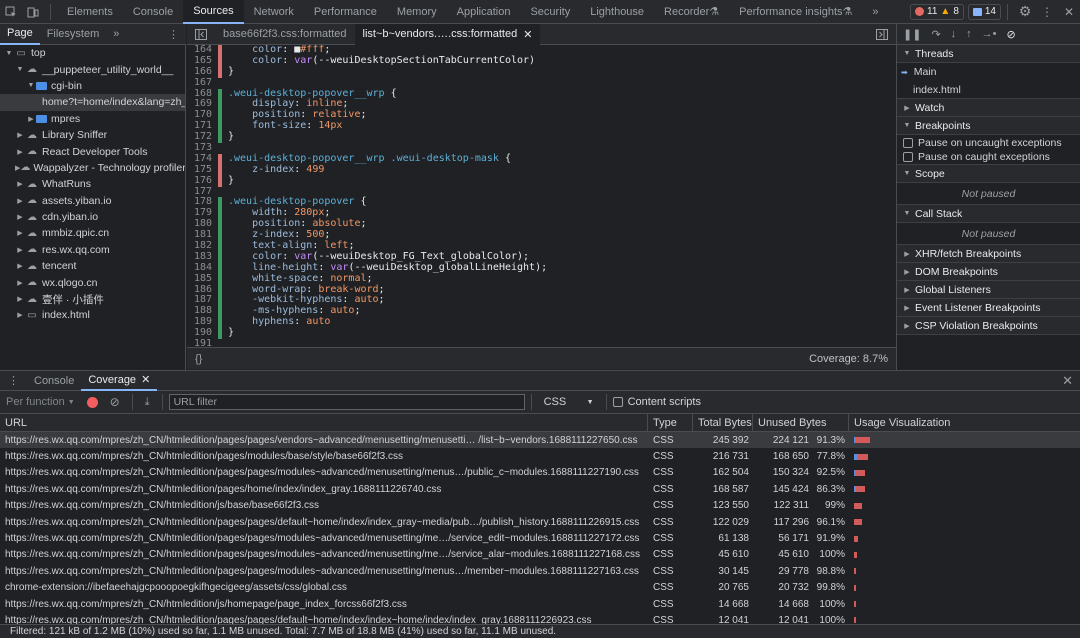 Image resolution: width=1080 pixels, height=638 pixels. Describe the element at coordinates (92, 250) in the screenshot. I see `tree-item: ▶ ☁ res.wx.qq.com` at that location.